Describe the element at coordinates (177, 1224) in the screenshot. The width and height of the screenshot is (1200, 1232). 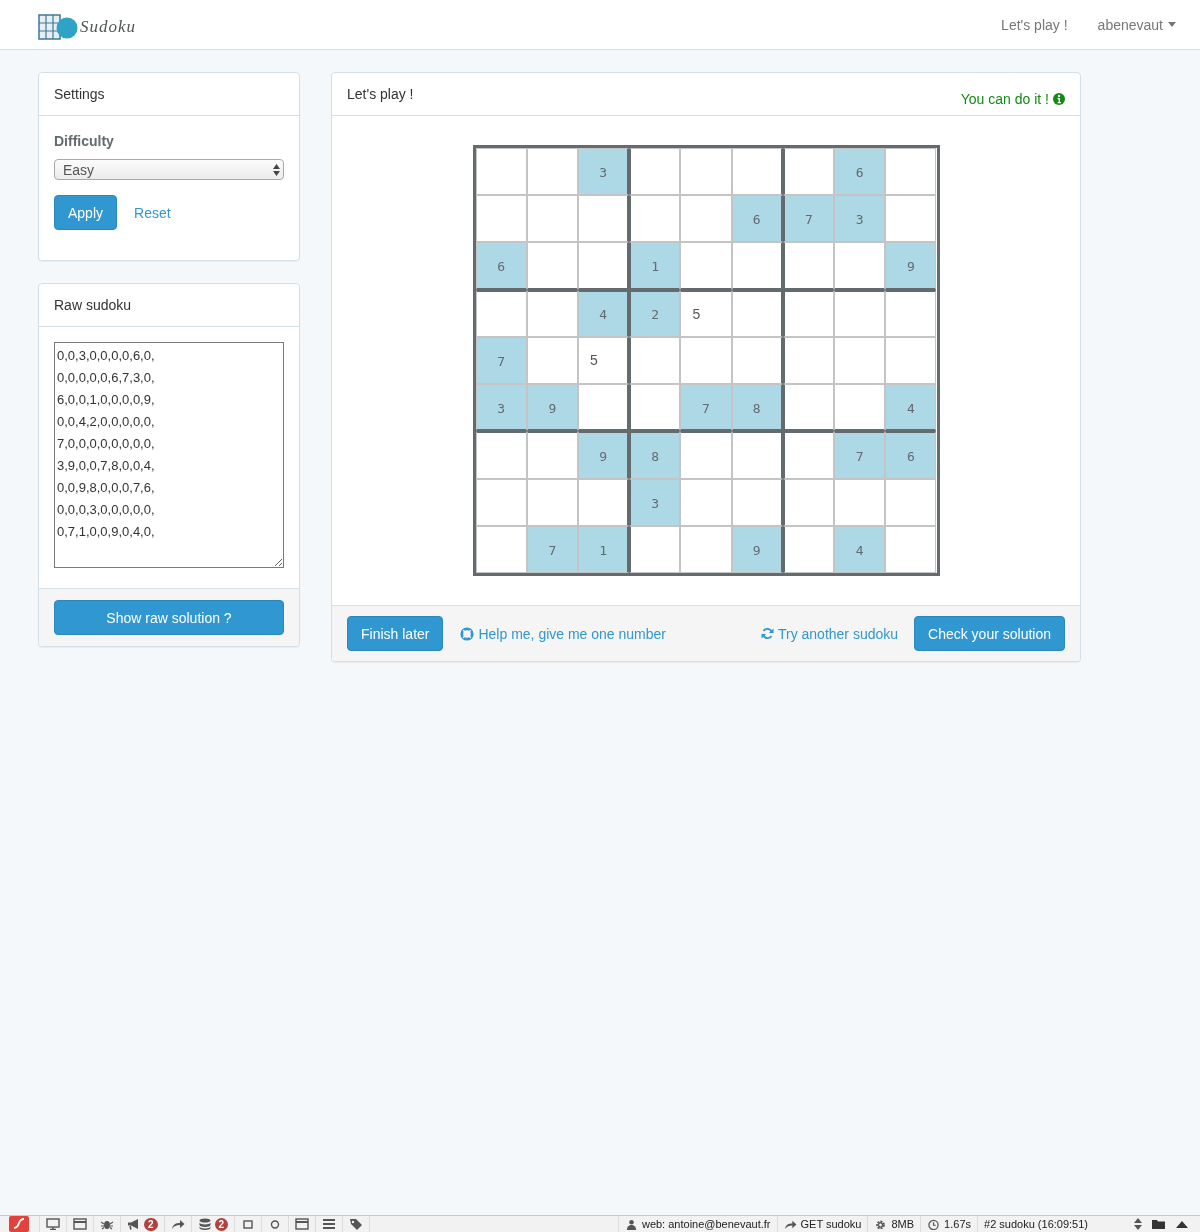
I see `forward-arrow-icon` at that location.